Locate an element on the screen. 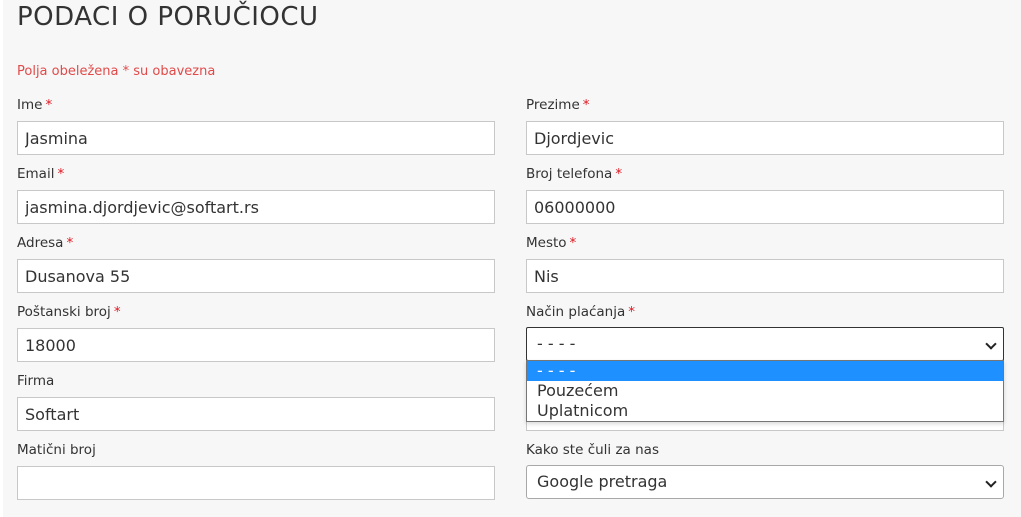  postanski-label-text: Poštanski broj is located at coordinates (64, 312).